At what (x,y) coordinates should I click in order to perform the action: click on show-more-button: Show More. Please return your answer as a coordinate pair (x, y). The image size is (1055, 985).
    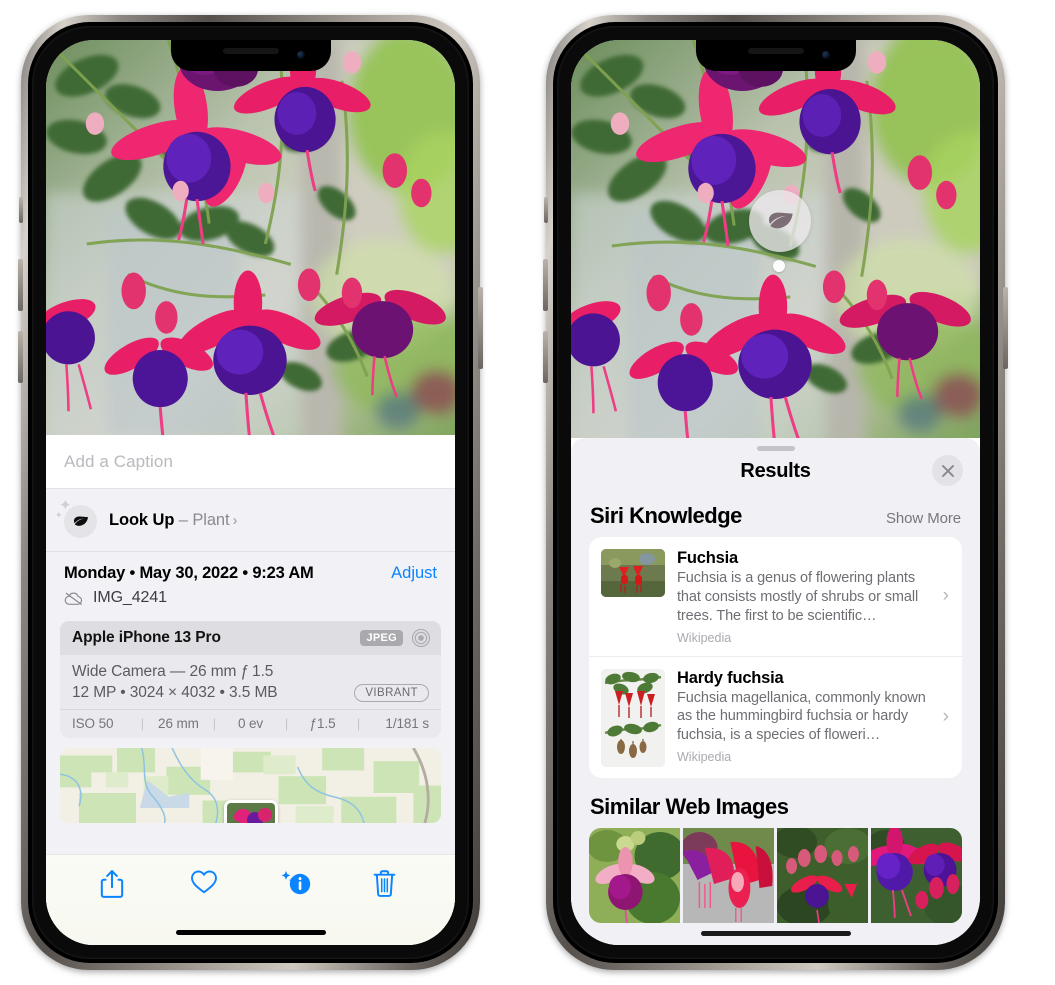
    Looking at the image, I should click on (923, 518).